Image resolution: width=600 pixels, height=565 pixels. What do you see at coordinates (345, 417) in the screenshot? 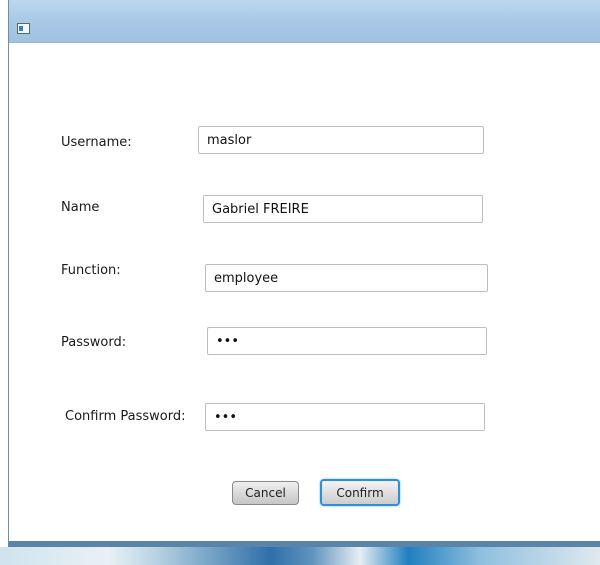
I see `confirm-password-input` at bounding box center [345, 417].